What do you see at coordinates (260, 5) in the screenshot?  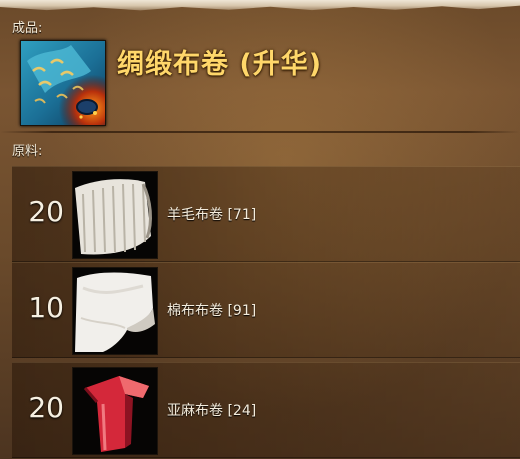 I see `torn-paper-edge` at bounding box center [260, 5].